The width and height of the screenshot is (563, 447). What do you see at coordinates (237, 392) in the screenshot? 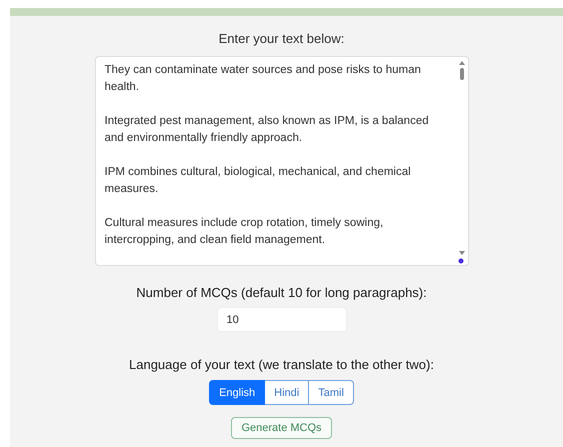
I see `language-option: English` at bounding box center [237, 392].